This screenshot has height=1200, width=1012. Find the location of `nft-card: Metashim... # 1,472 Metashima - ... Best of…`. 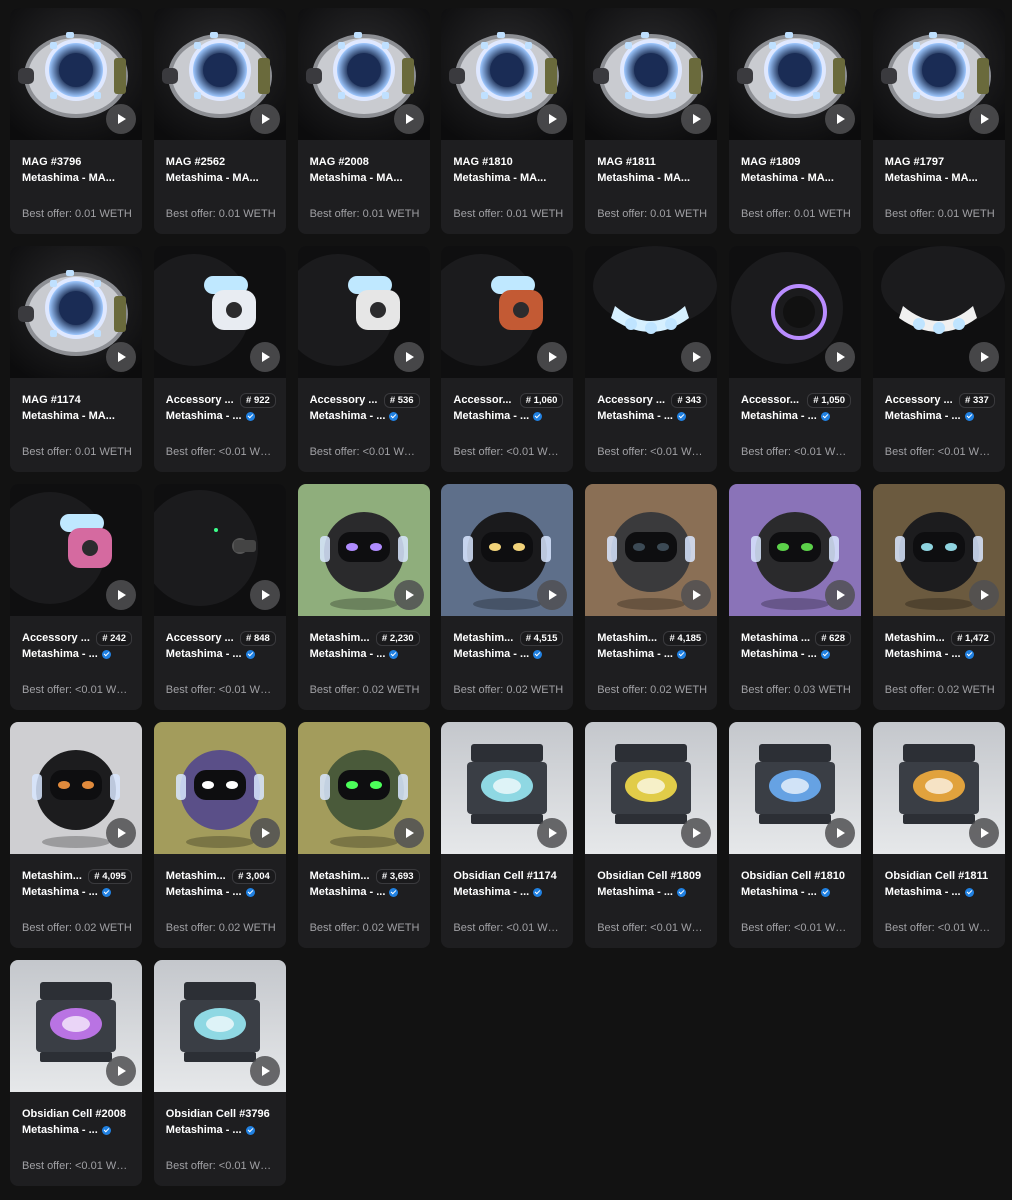

nft-card: Metashim... # 1,472 Metashima - ... Best of… is located at coordinates (938, 597).